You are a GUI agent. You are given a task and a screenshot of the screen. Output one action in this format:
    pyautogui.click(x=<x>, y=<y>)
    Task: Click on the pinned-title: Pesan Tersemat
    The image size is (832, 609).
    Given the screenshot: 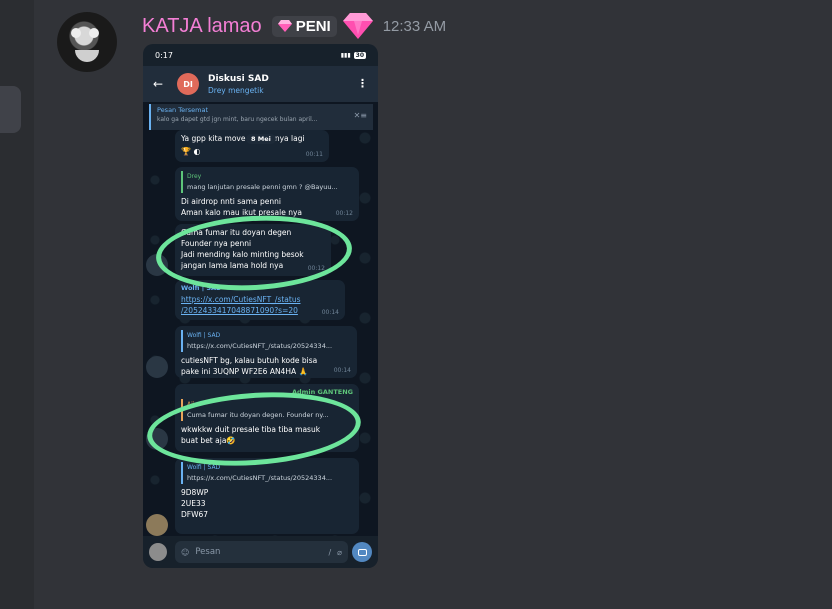 What is the action you would take?
    pyautogui.click(x=183, y=110)
    